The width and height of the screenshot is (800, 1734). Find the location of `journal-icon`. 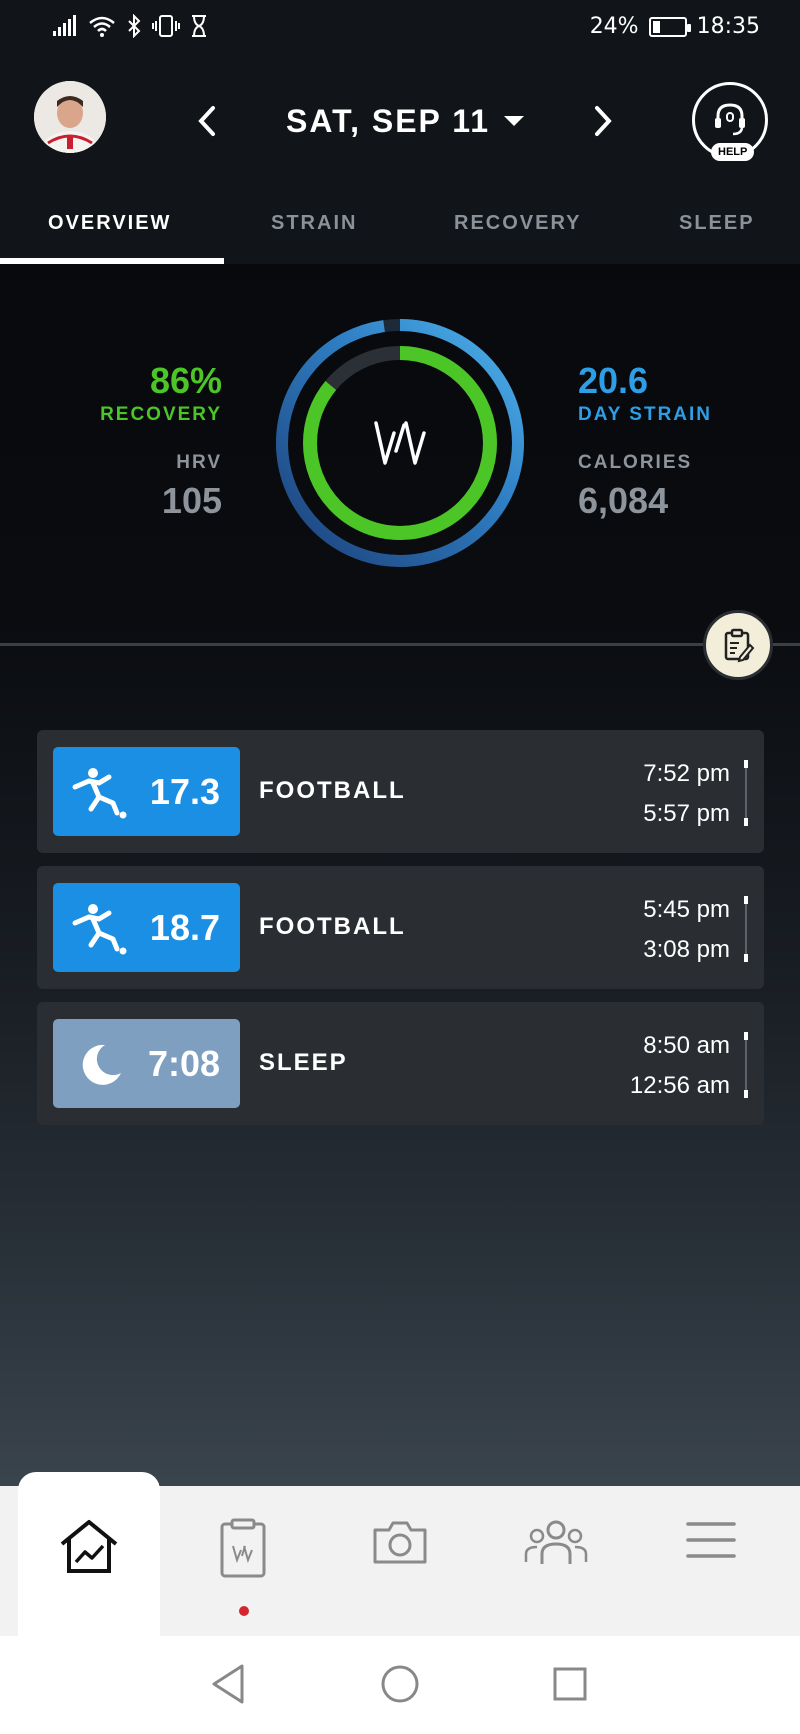

journal-icon is located at coordinates (243, 1548).